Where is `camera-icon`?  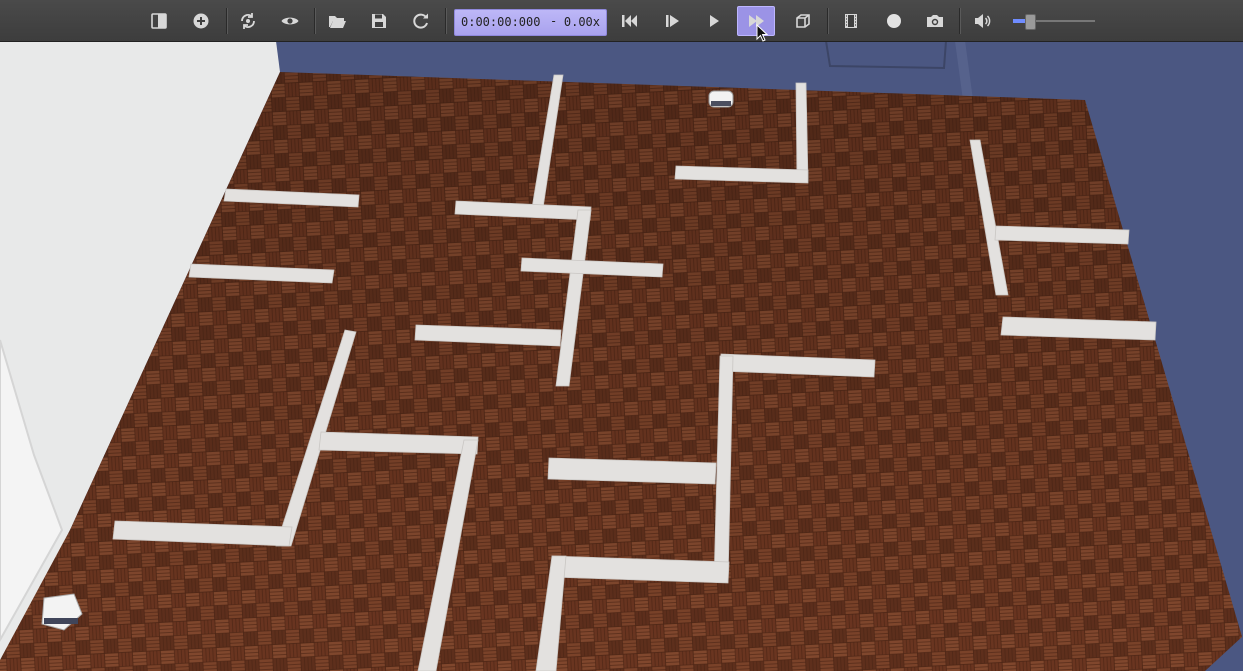 camera-icon is located at coordinates (935, 21).